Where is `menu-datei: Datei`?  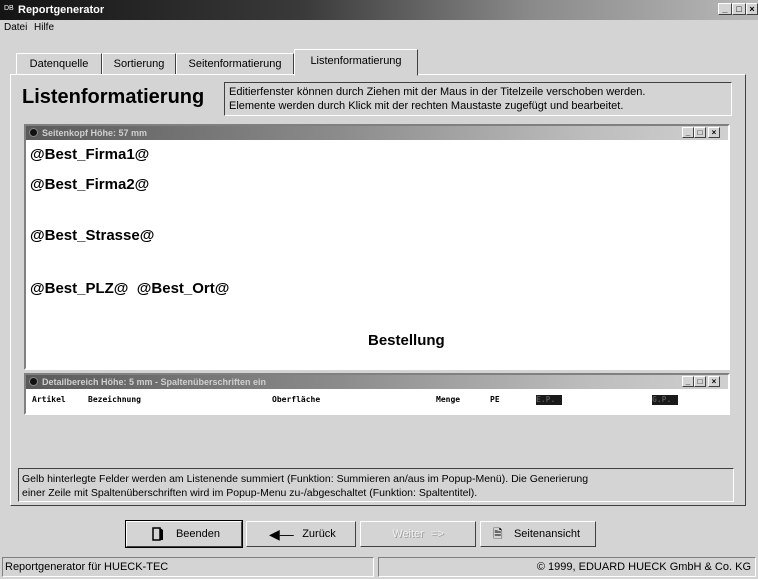 menu-datei: Datei is located at coordinates (15, 27).